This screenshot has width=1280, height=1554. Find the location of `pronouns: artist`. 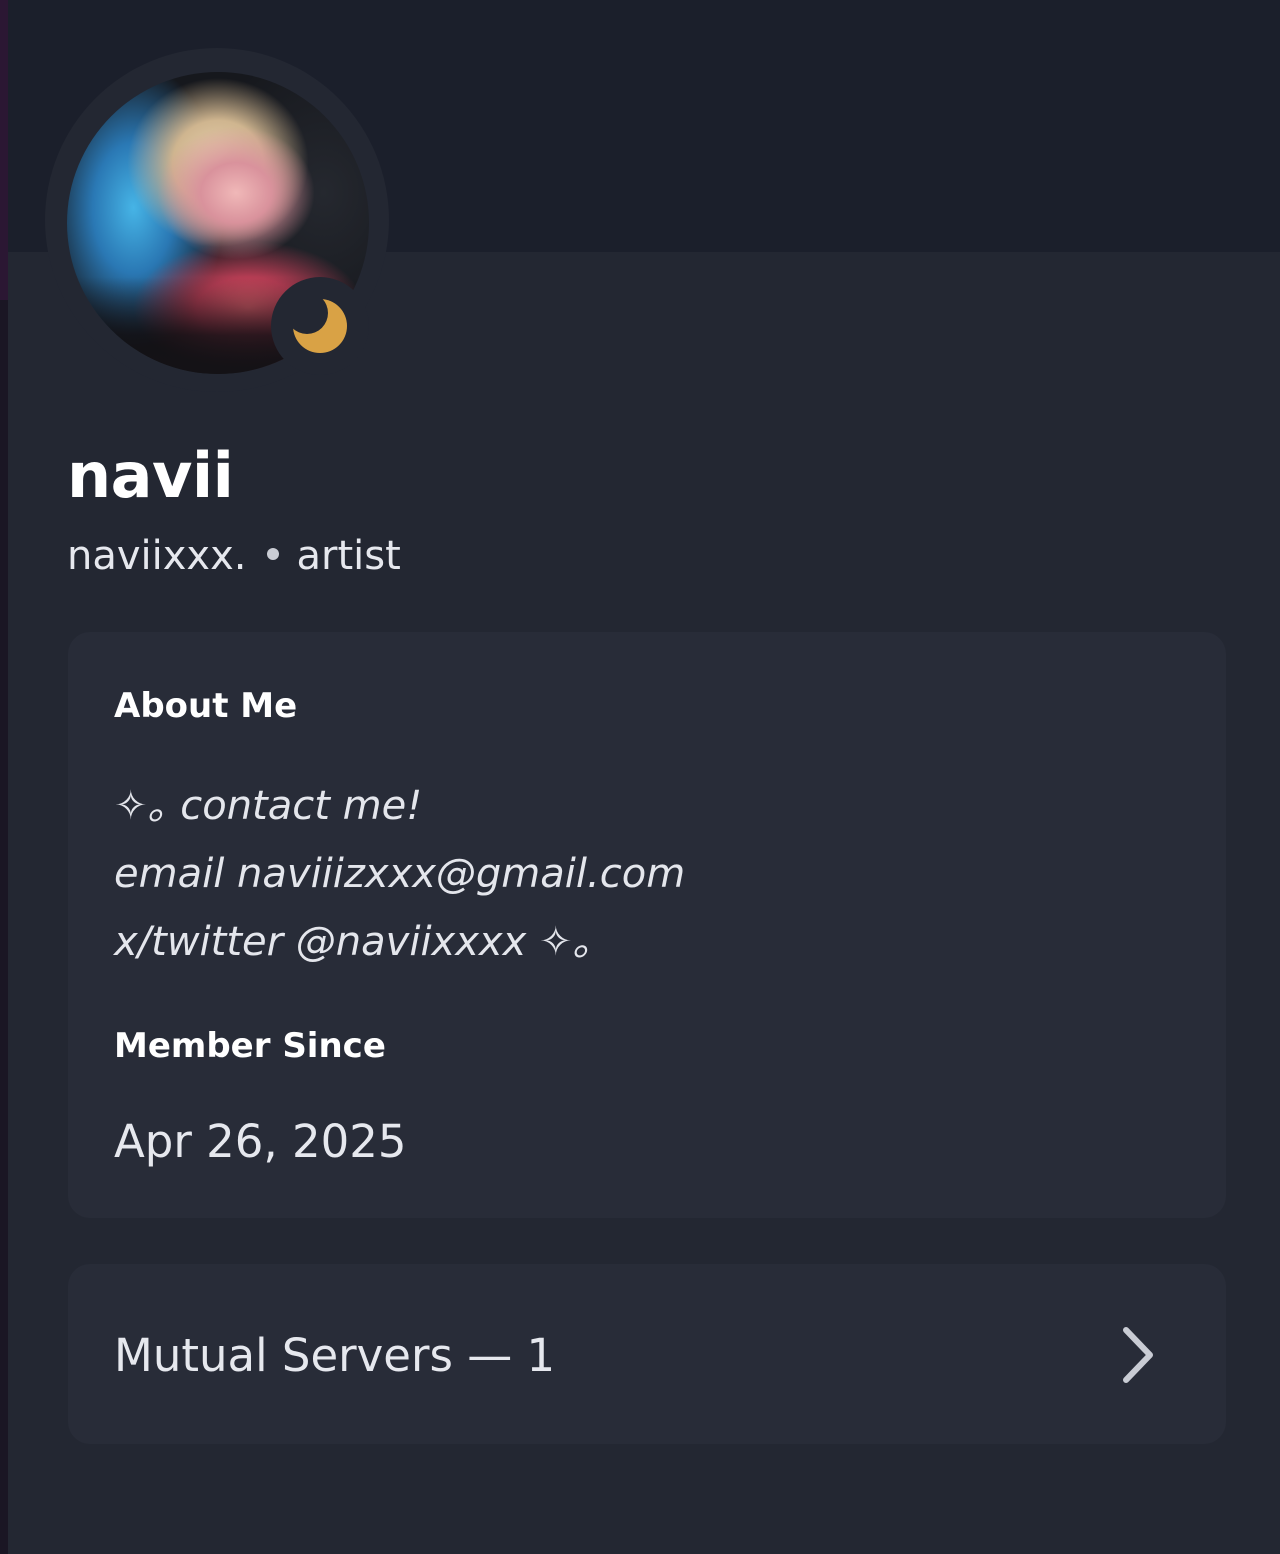

pronouns: artist is located at coordinates (348, 556).